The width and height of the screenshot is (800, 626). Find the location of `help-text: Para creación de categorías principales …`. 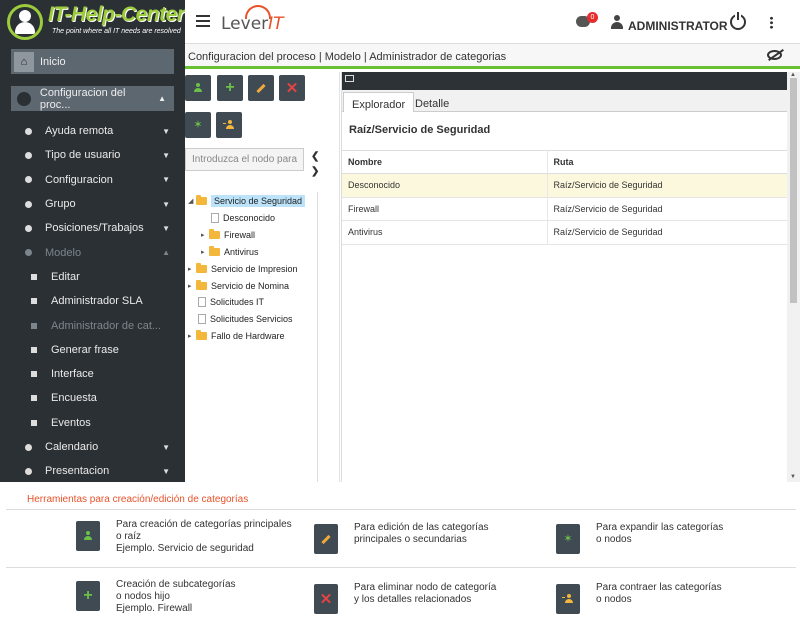

help-text: Para creación de categorías principales … is located at coordinates (204, 536).